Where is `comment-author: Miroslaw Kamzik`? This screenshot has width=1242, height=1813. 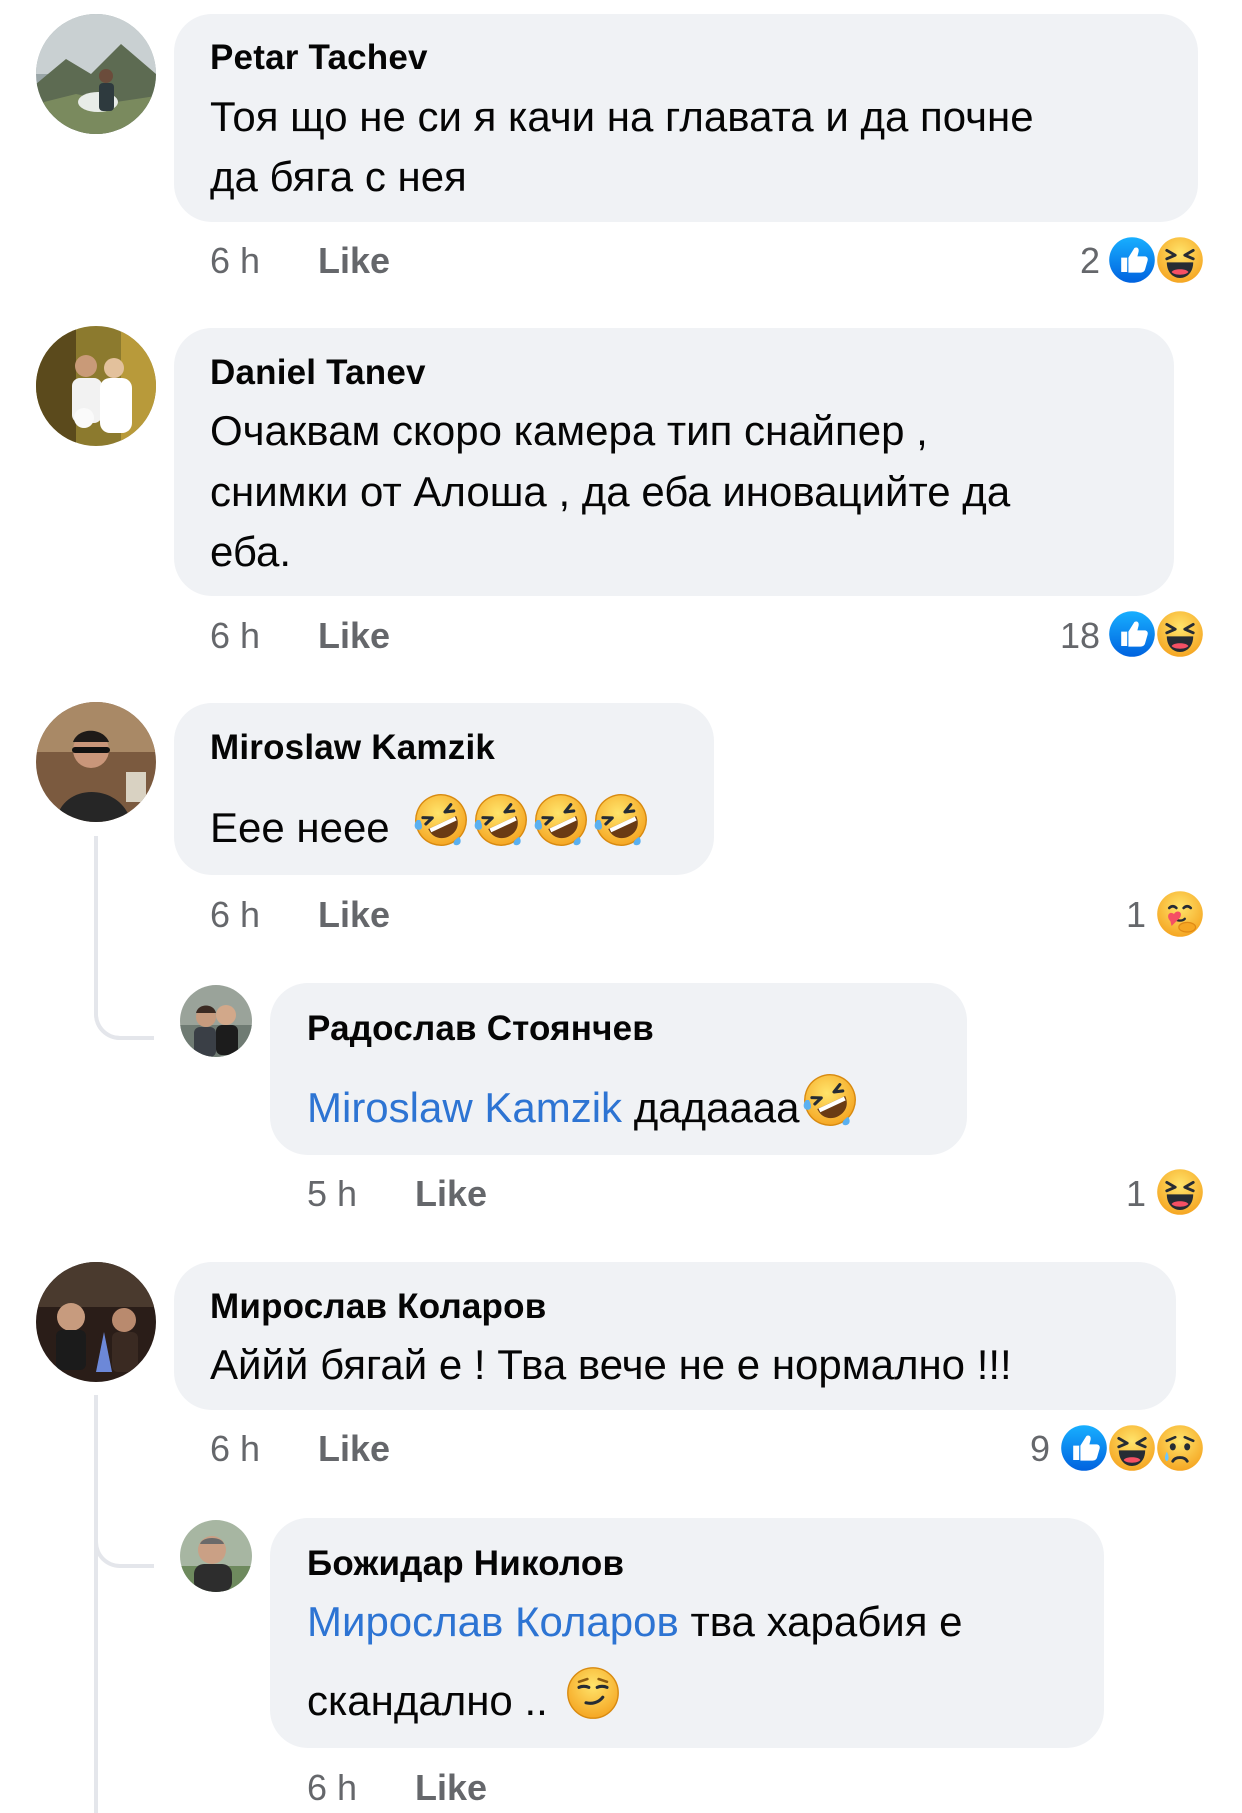
comment-author: Miroslaw Kamzik is located at coordinates (352, 748).